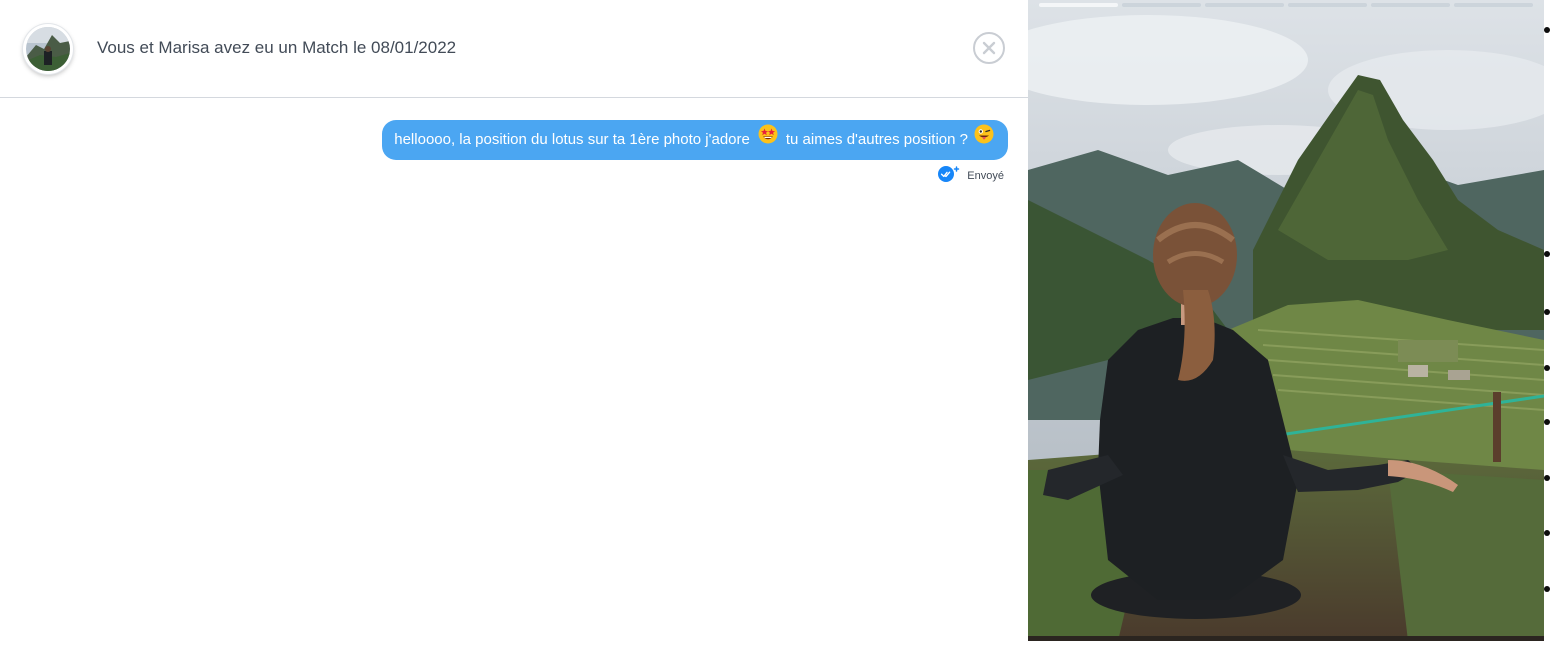 The image size is (1554, 645). Describe the element at coordinates (876, 139) in the screenshot. I see `message-text-part2: tu aimes d'autres position ?` at that location.